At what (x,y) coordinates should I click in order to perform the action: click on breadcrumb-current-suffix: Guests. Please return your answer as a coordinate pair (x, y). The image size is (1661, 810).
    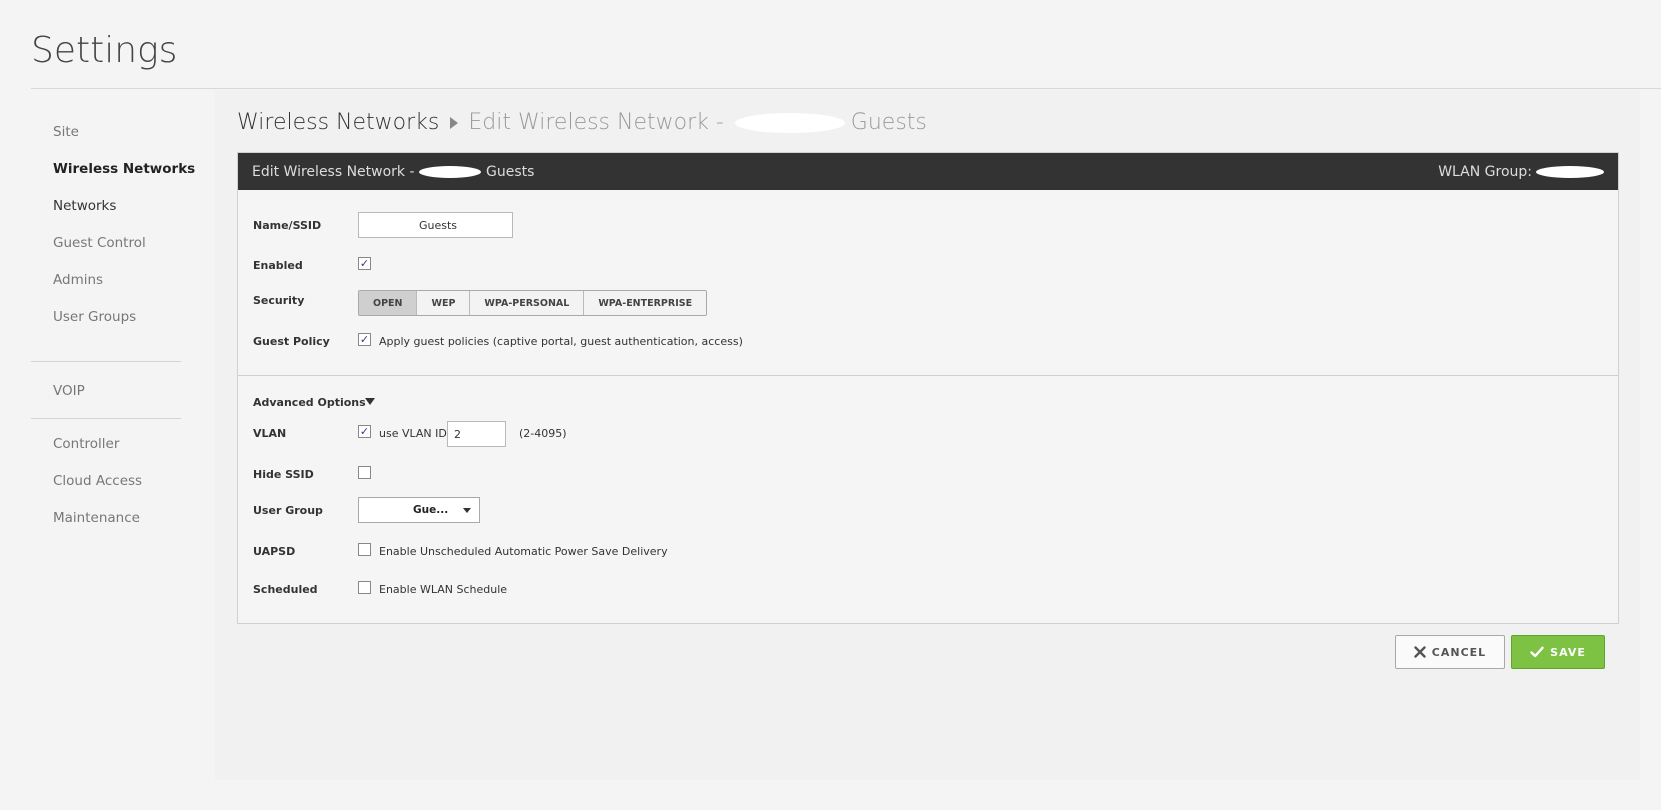
    Looking at the image, I should click on (888, 122).